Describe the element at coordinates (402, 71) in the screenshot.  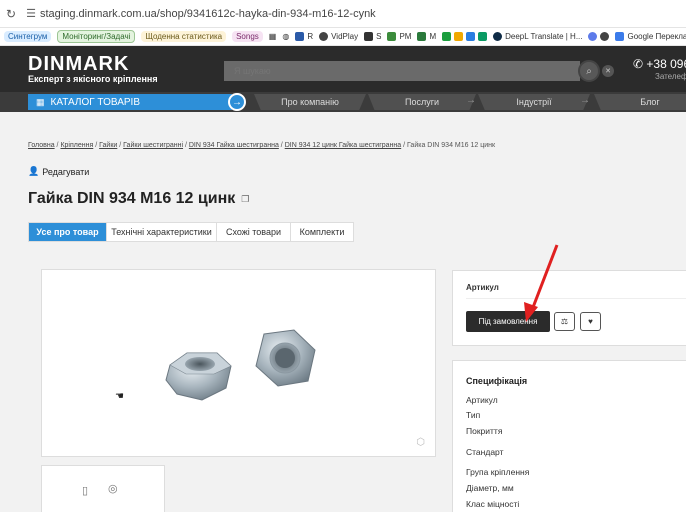
I see `search-input` at that location.